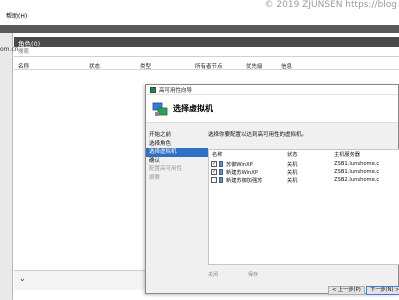 Image resolution: width=399 pixels, height=300 pixels. Describe the element at coordinates (78, 52) in the screenshot. I see `roles-search-input` at that location.